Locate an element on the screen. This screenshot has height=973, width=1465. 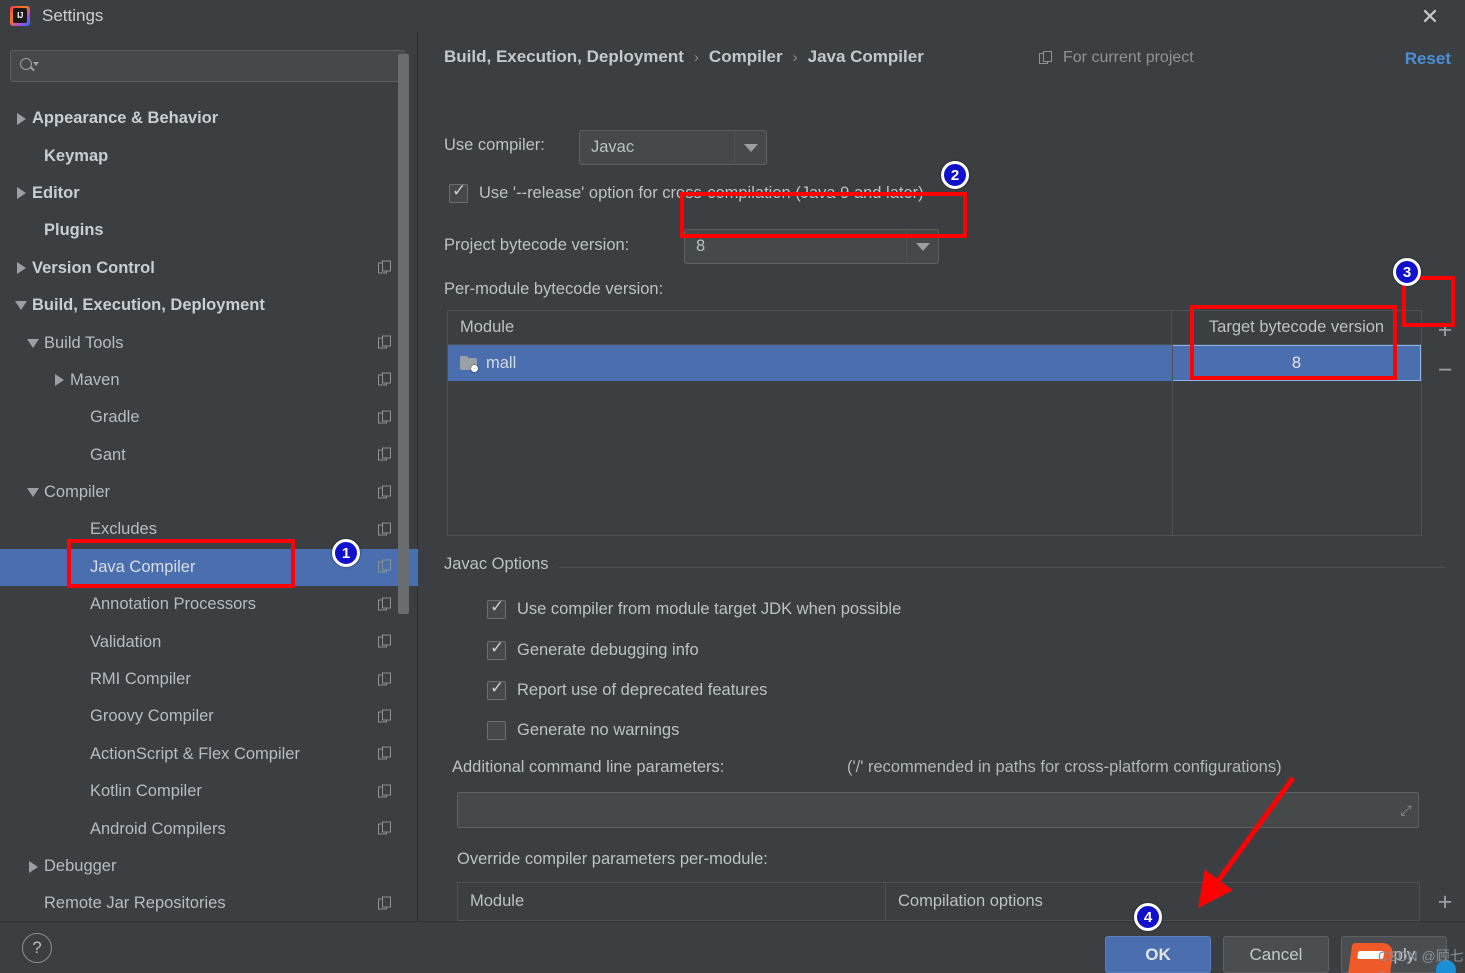
sidebar-item-compiler: Compiler is located at coordinates (209, 492).